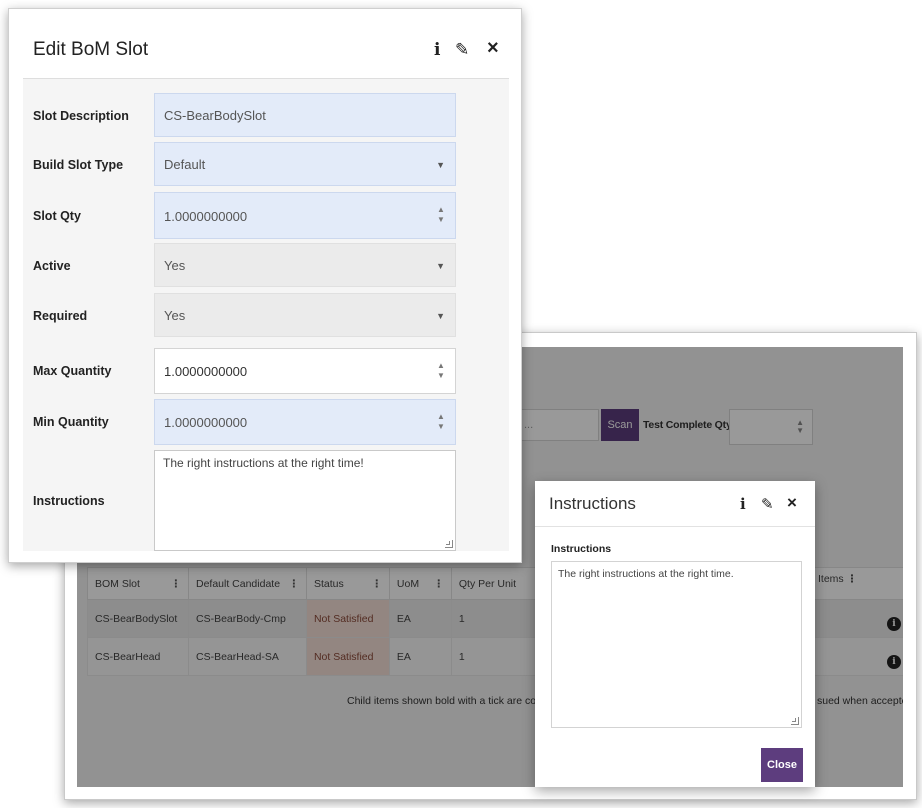  Describe the element at coordinates (675, 504) in the screenshot. I see `dialog-header: Instructions i ✎ ×` at that location.